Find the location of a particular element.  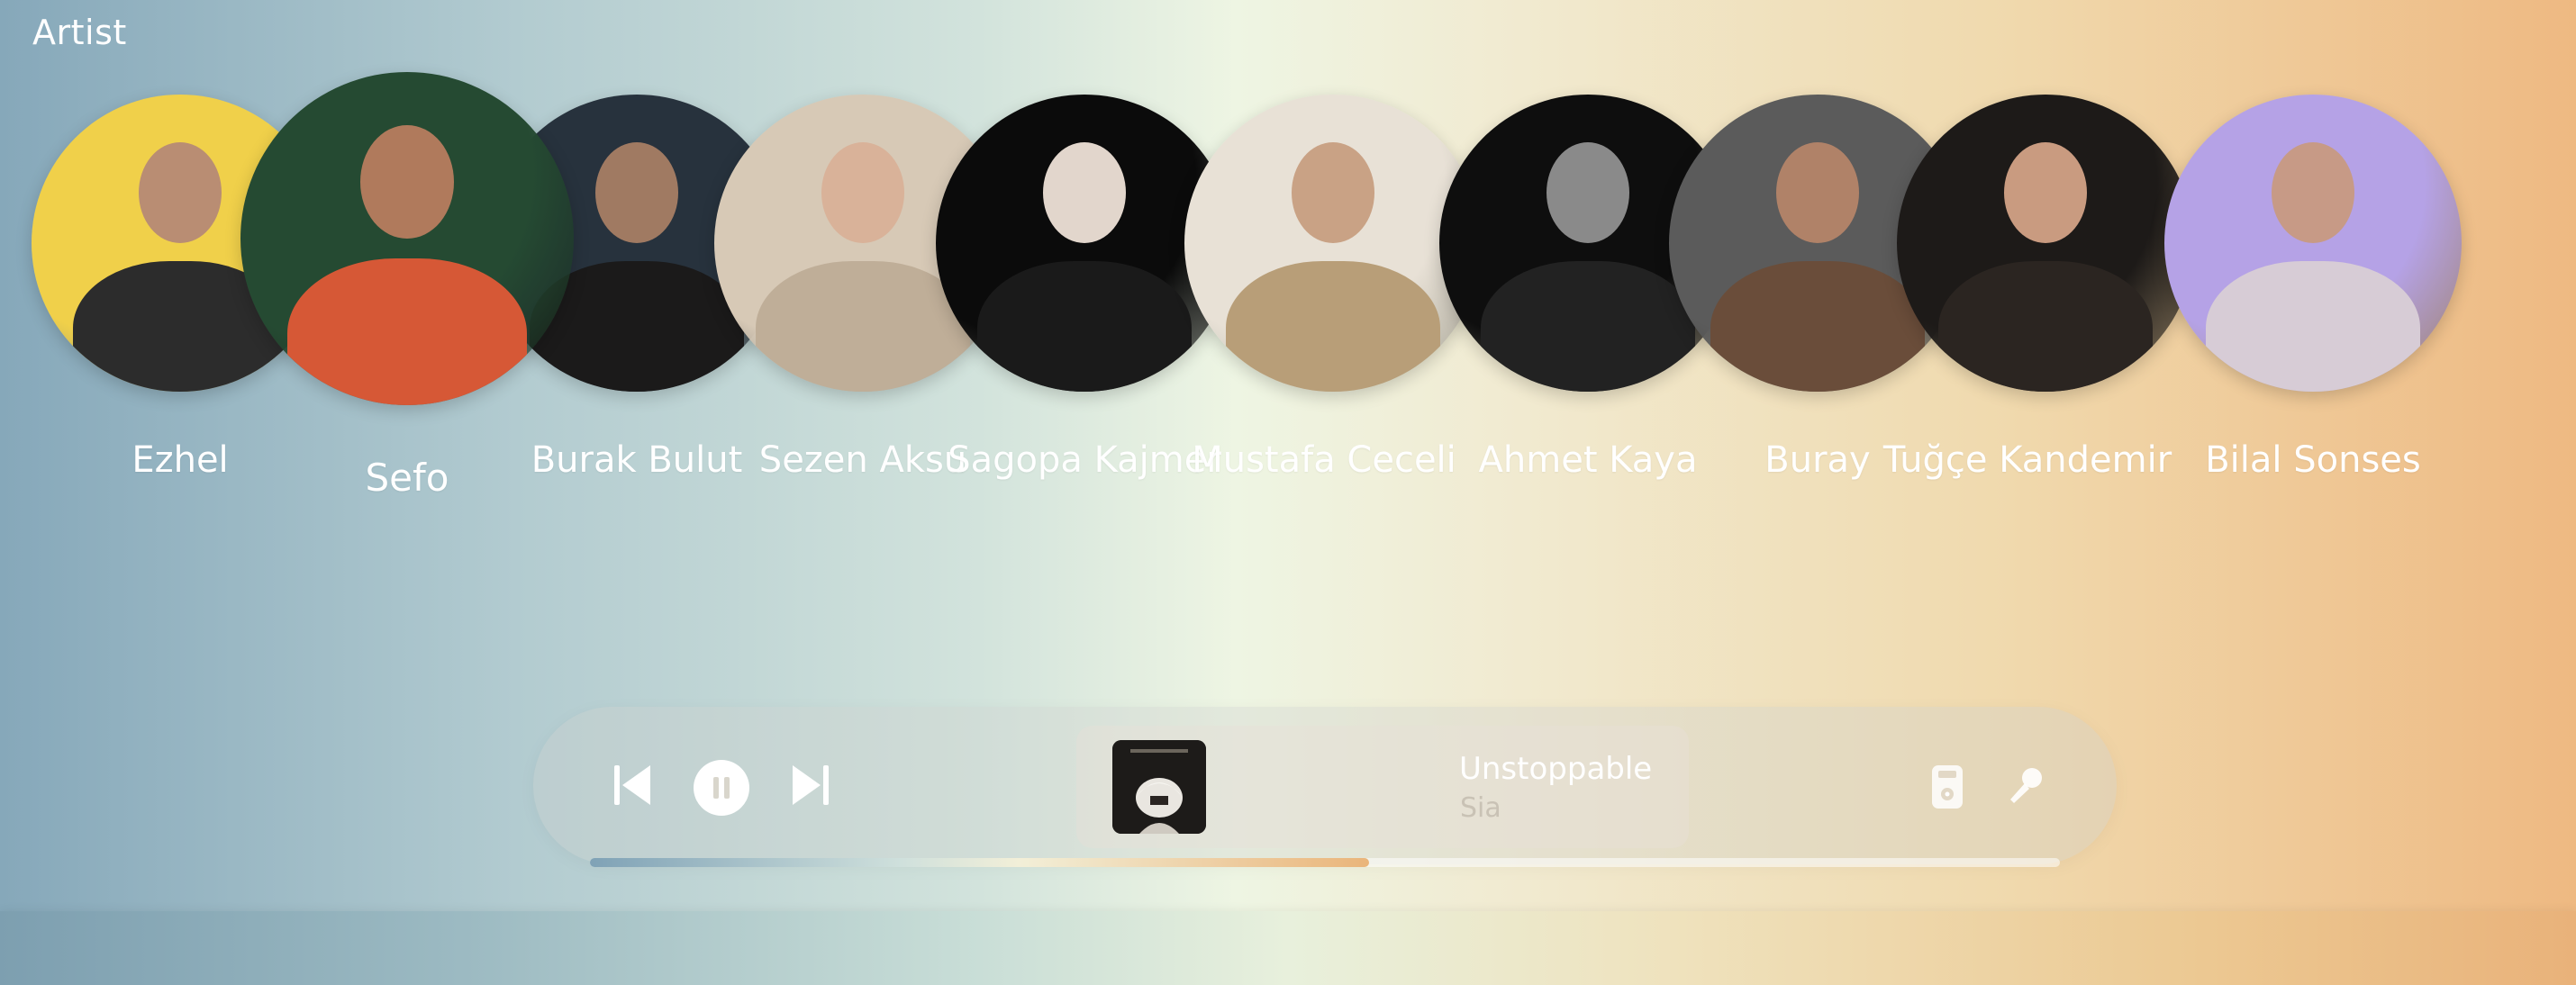

artist-name: Ezhel is located at coordinates (180, 460).